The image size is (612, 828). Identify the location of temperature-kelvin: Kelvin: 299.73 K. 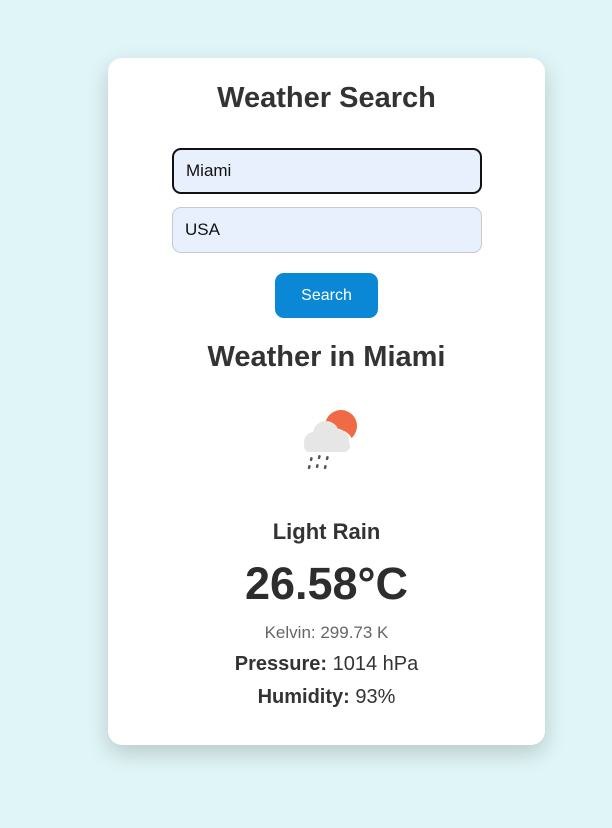
(326, 632).